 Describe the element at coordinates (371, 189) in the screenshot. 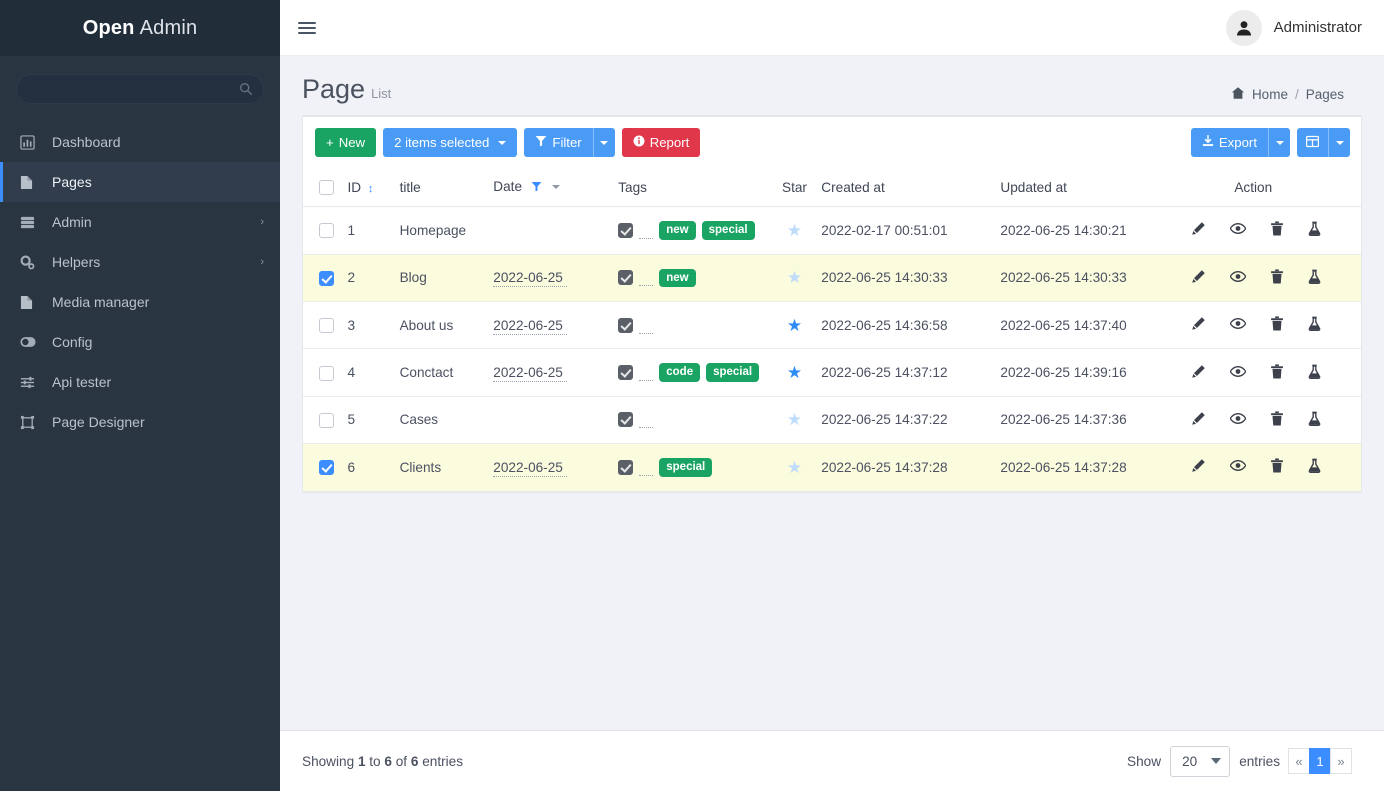

I see `sort-icon: ↕` at that location.